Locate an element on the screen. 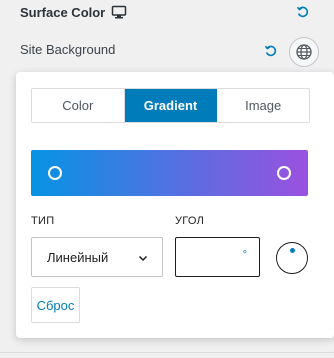 Image resolution: width=334 pixels, height=358 pixels. title-row: Surface Color is located at coordinates (73, 12).